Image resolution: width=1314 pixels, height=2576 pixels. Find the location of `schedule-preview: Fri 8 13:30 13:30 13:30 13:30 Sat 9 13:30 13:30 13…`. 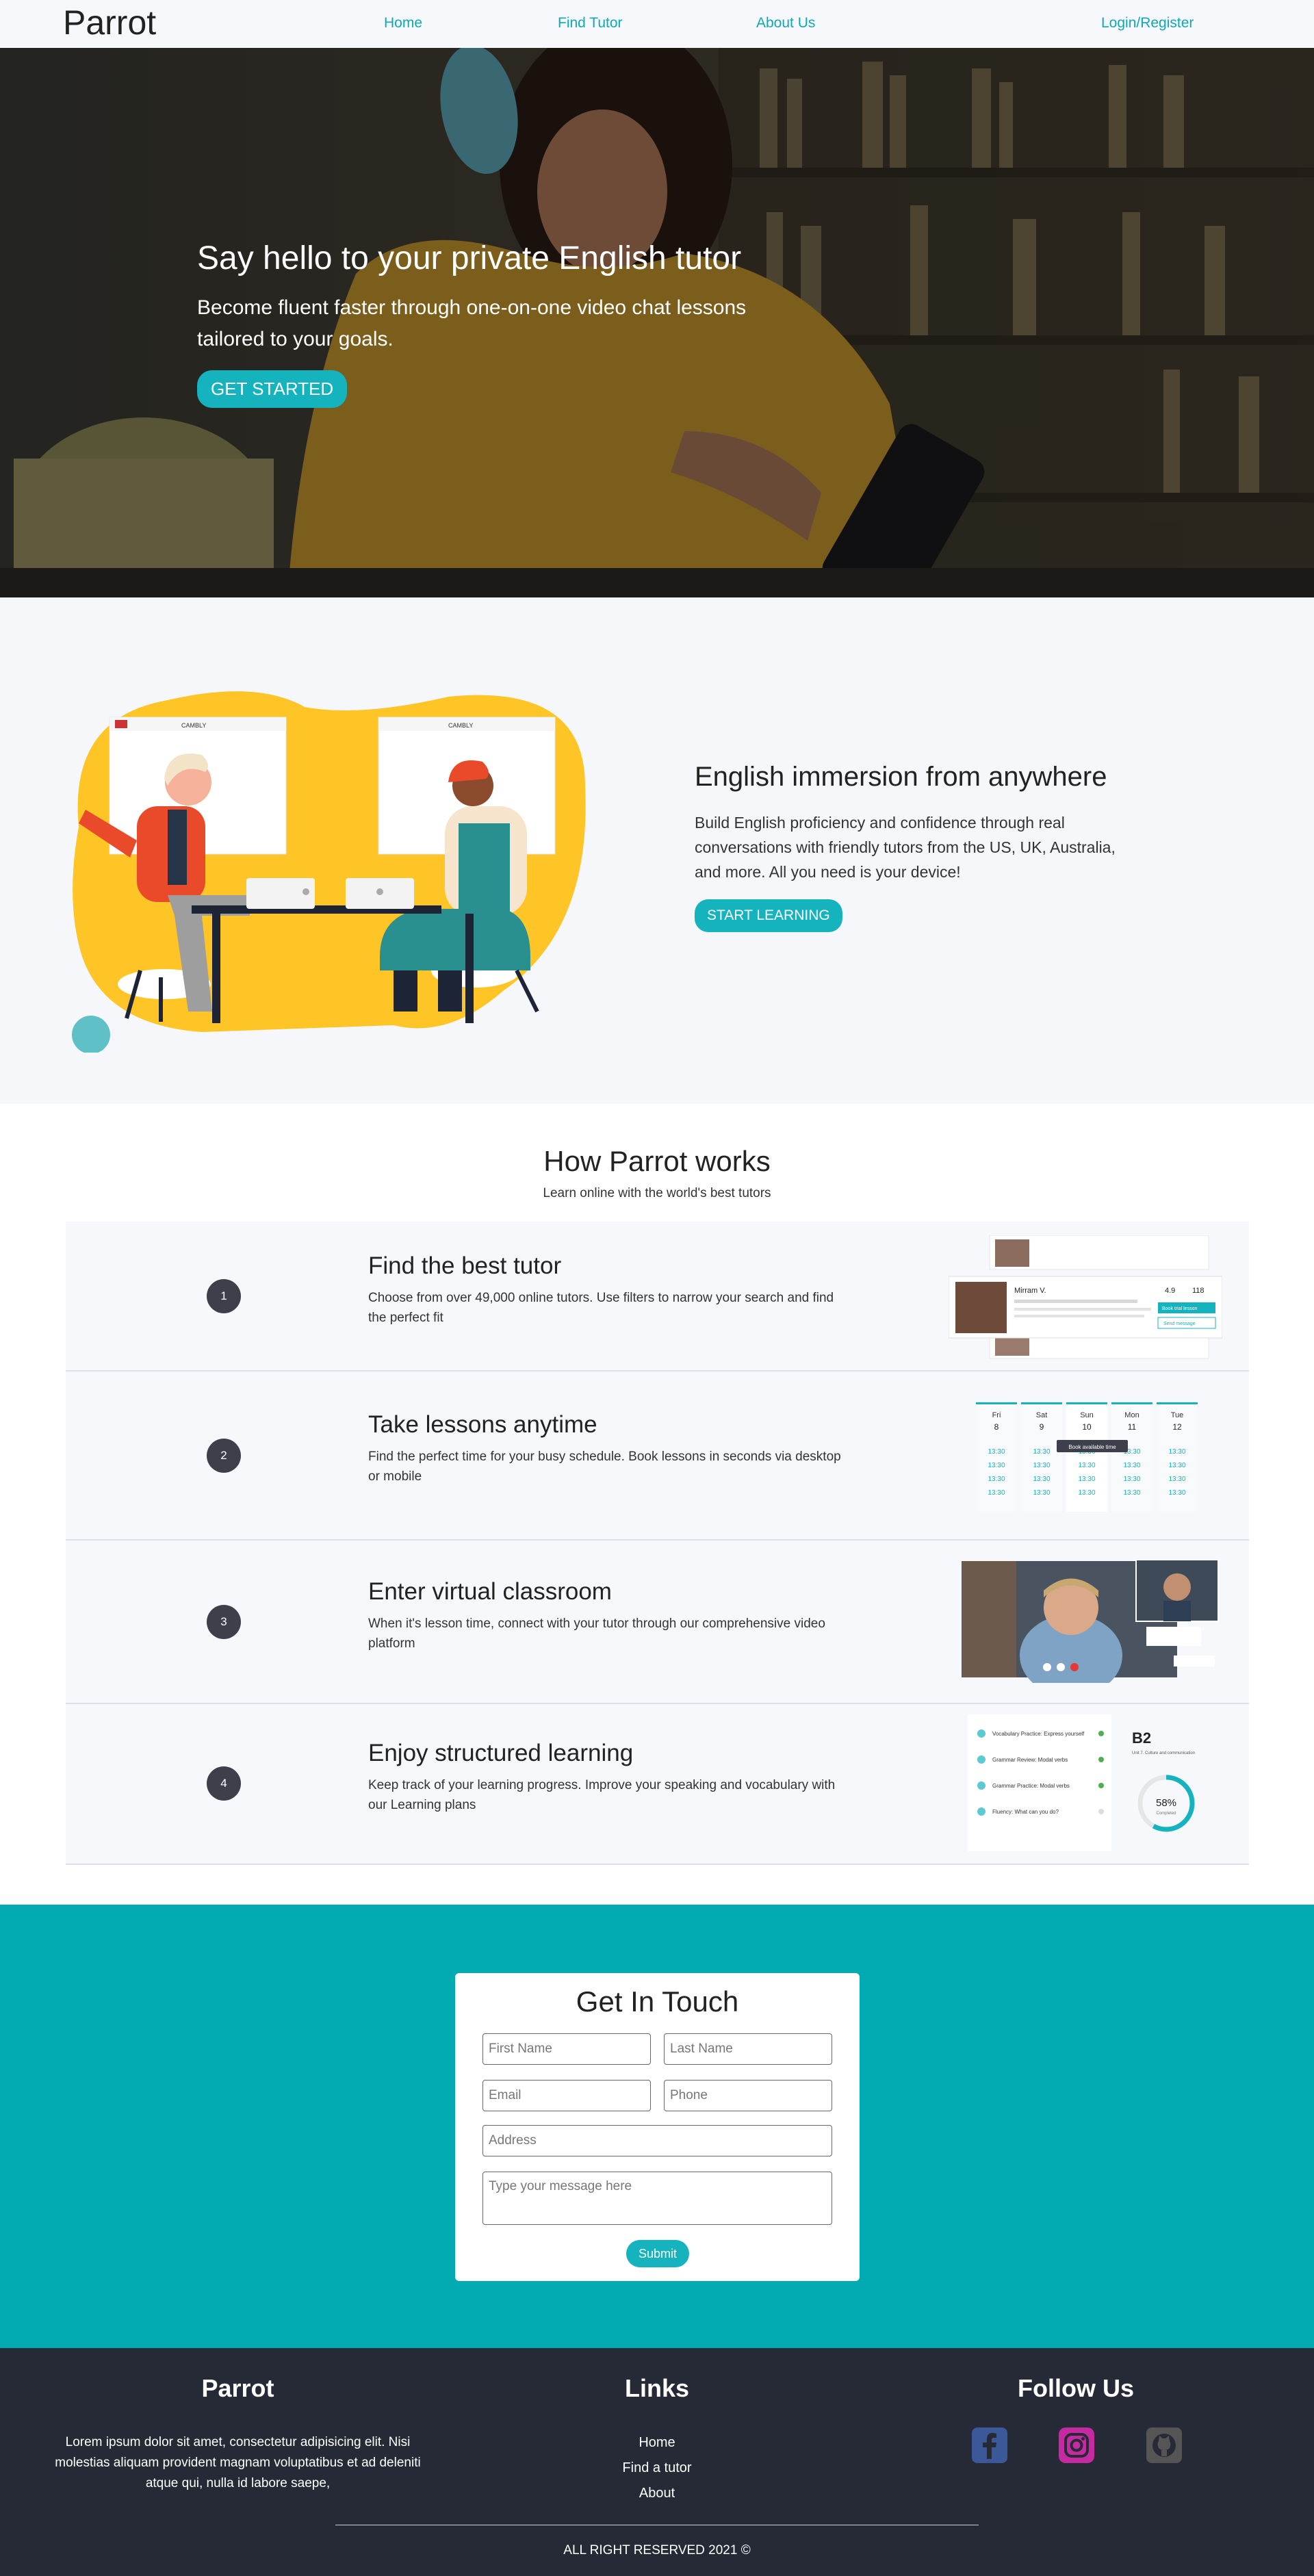

schedule-preview: Fri 8 13:30 13:30 13:30 13:30 Sat 9 13:30 13:30 13… is located at coordinates (1087, 1457).